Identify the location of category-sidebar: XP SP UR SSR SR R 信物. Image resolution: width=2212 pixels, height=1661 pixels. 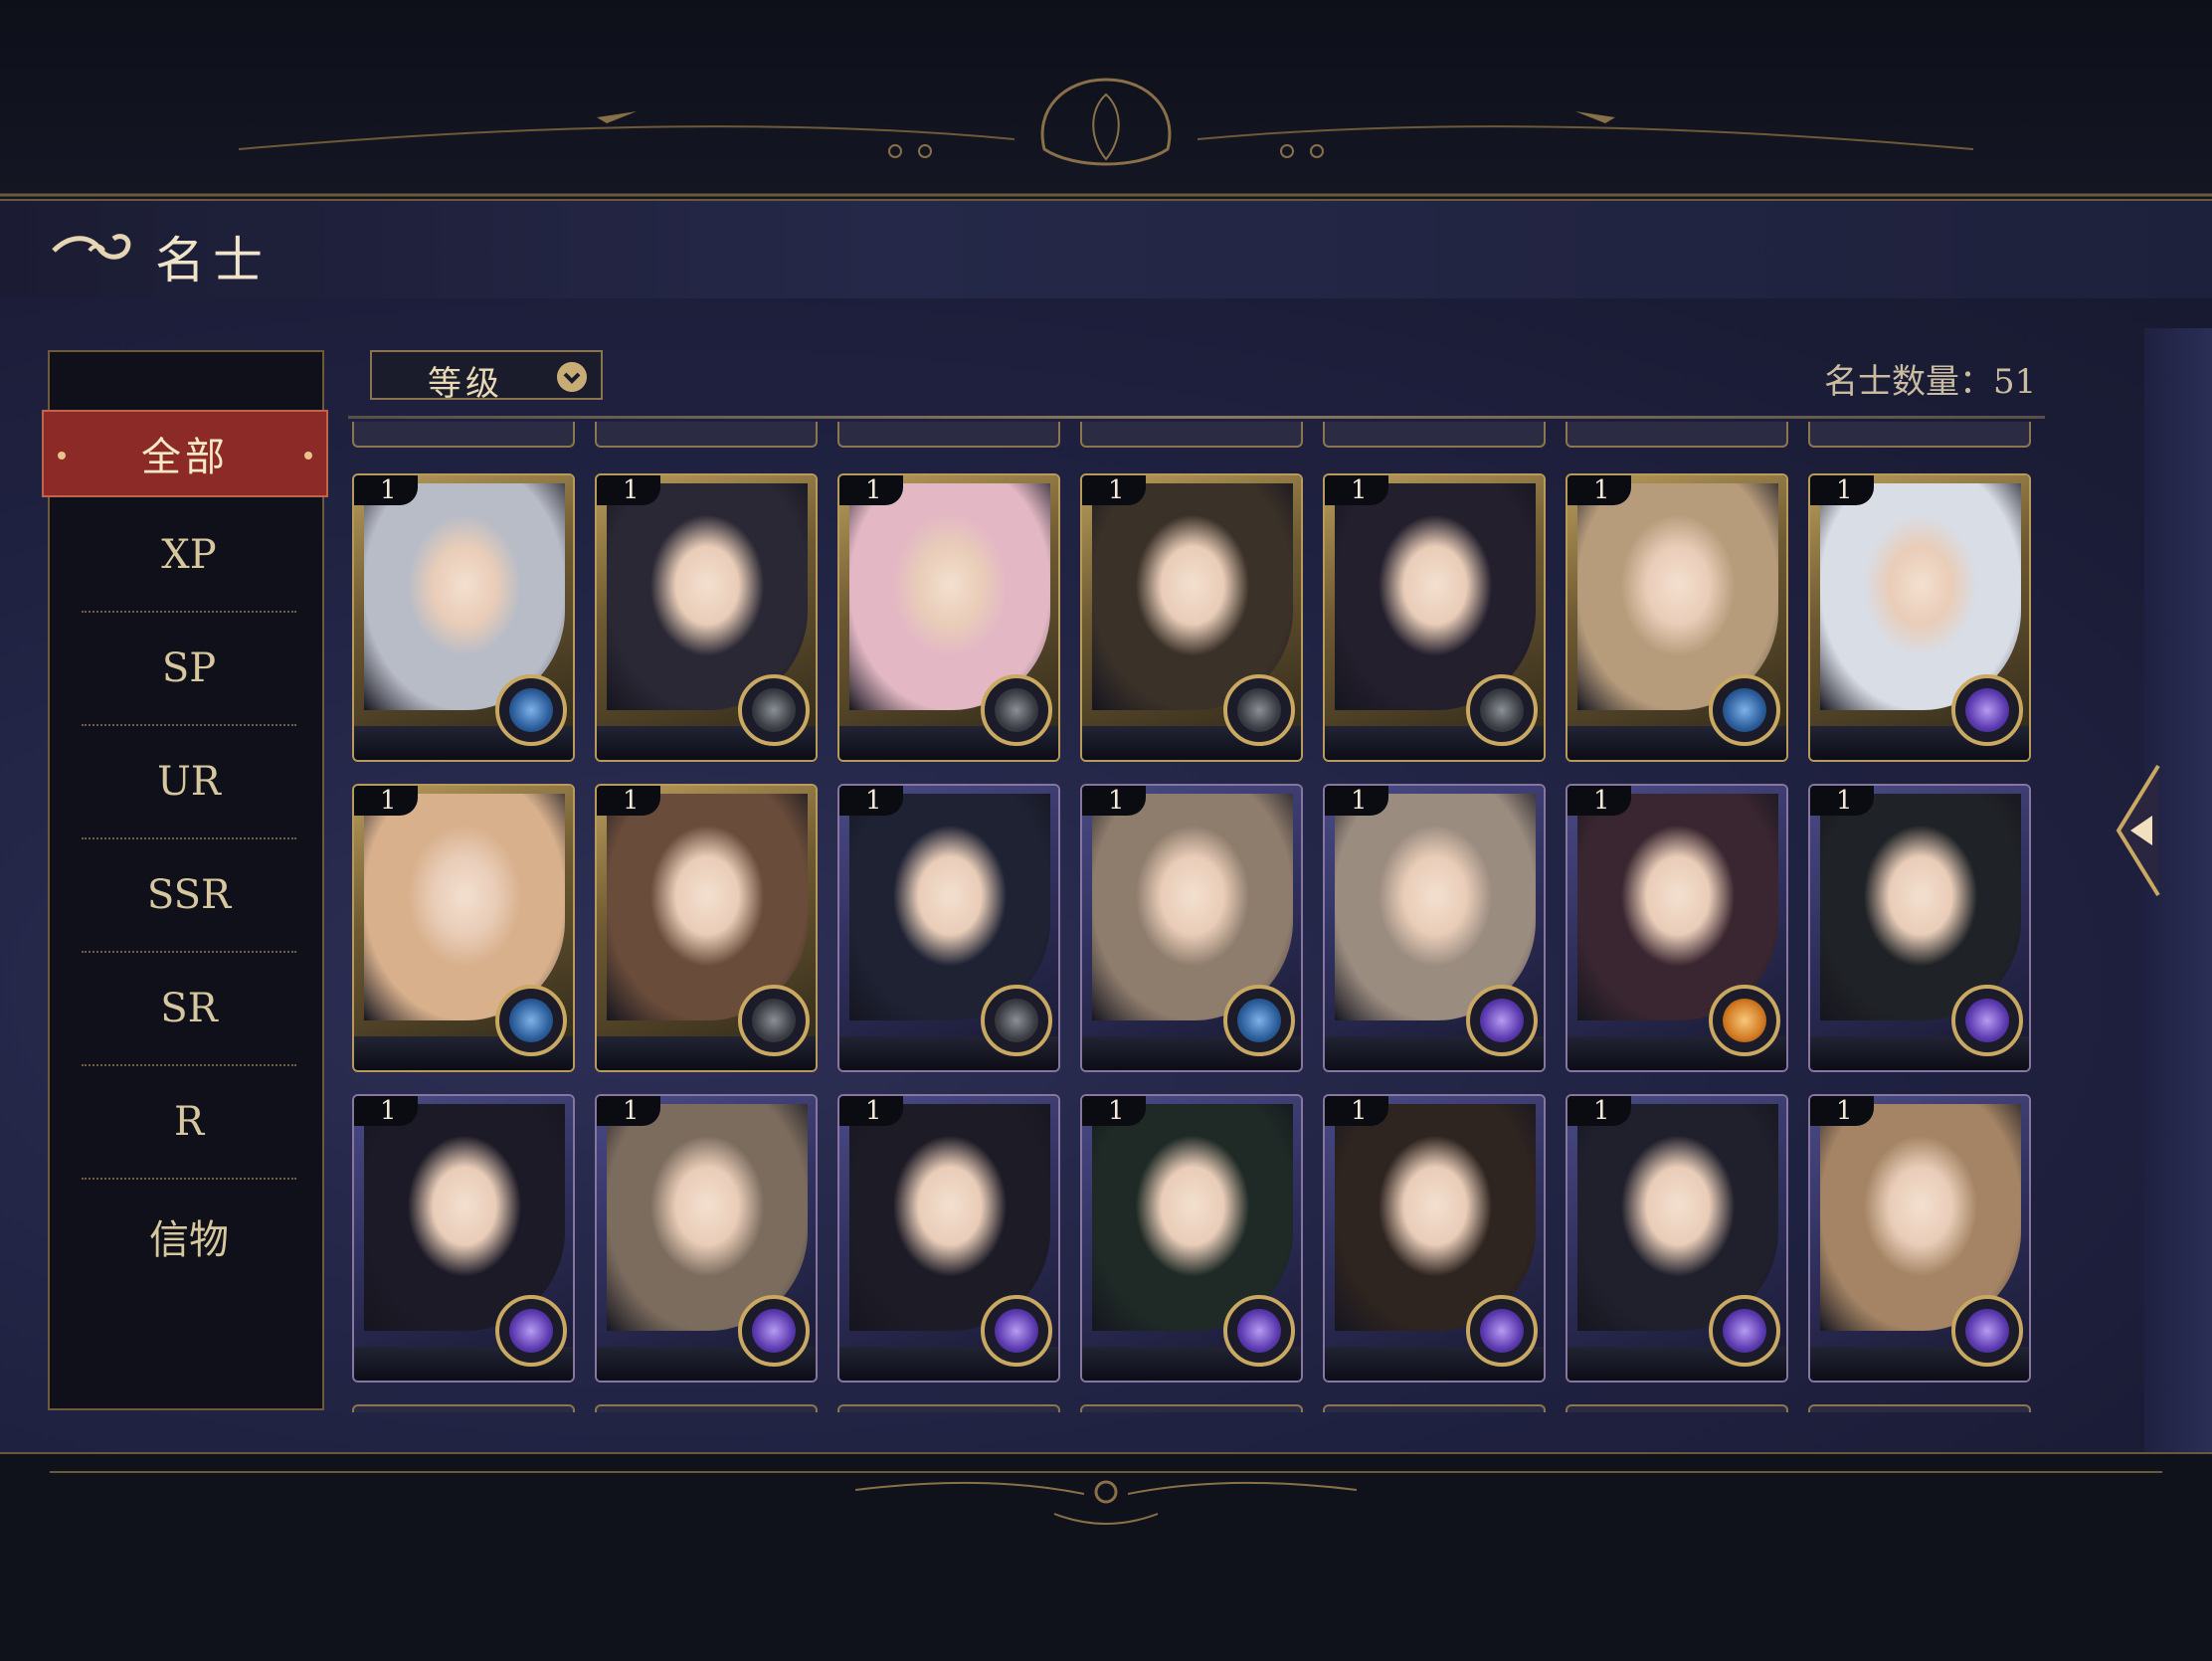
(186, 880).